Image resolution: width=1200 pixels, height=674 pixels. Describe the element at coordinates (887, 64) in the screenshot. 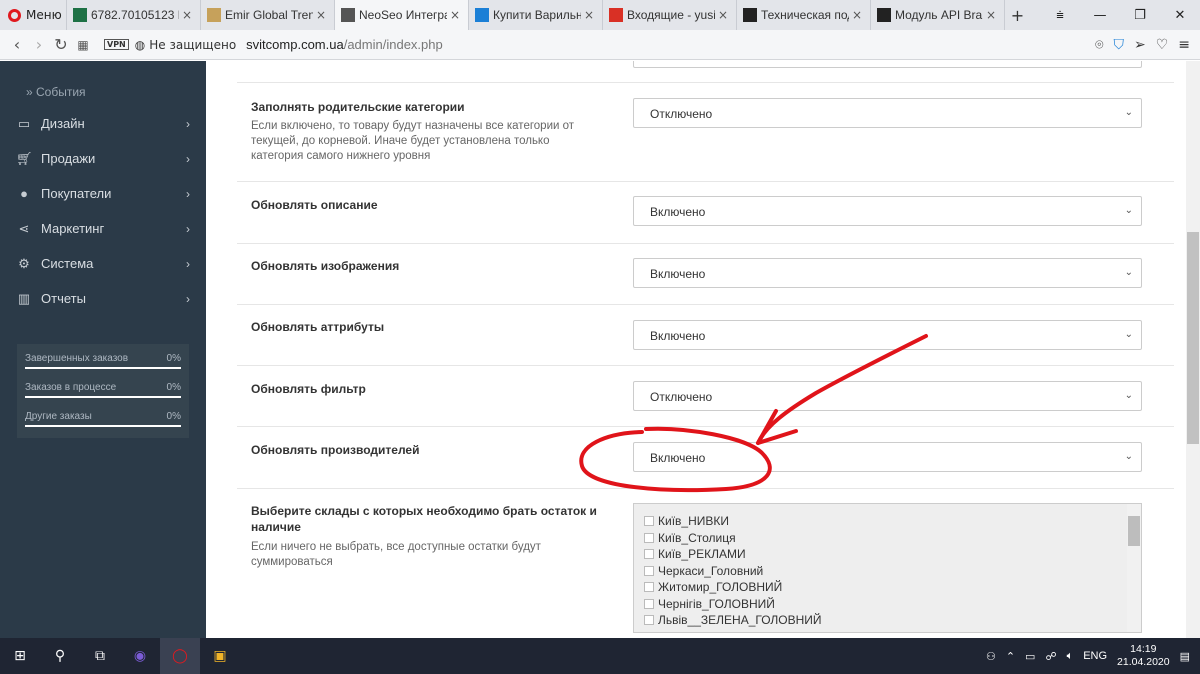

I see `previous-select` at that location.